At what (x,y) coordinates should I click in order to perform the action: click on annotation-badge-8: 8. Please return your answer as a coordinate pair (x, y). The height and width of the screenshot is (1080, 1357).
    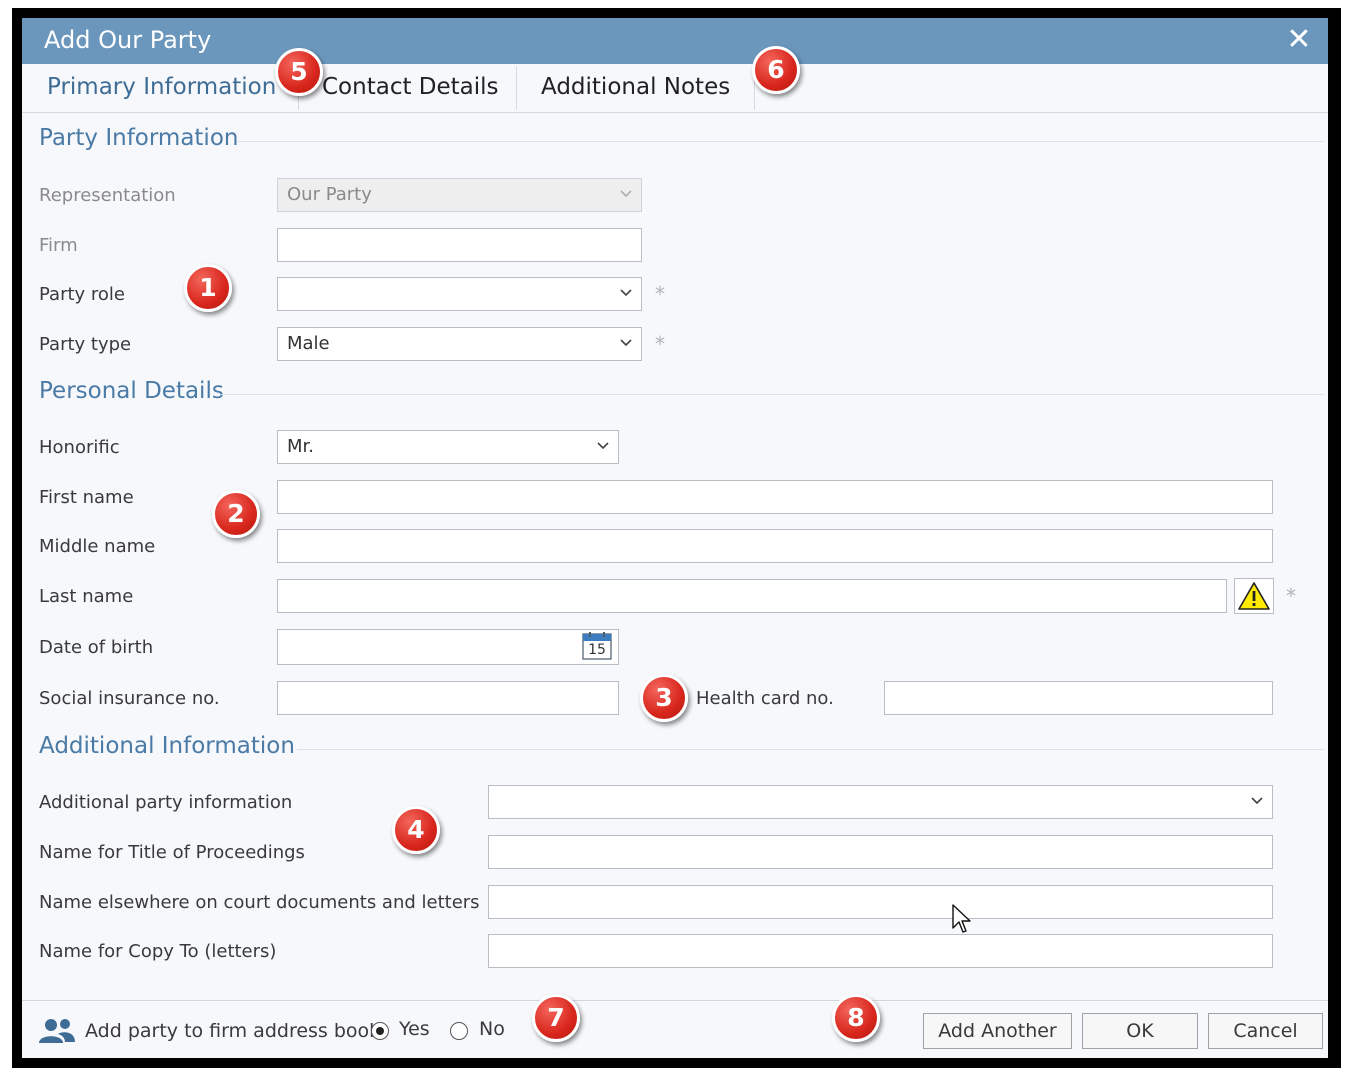
    Looking at the image, I should click on (856, 1018).